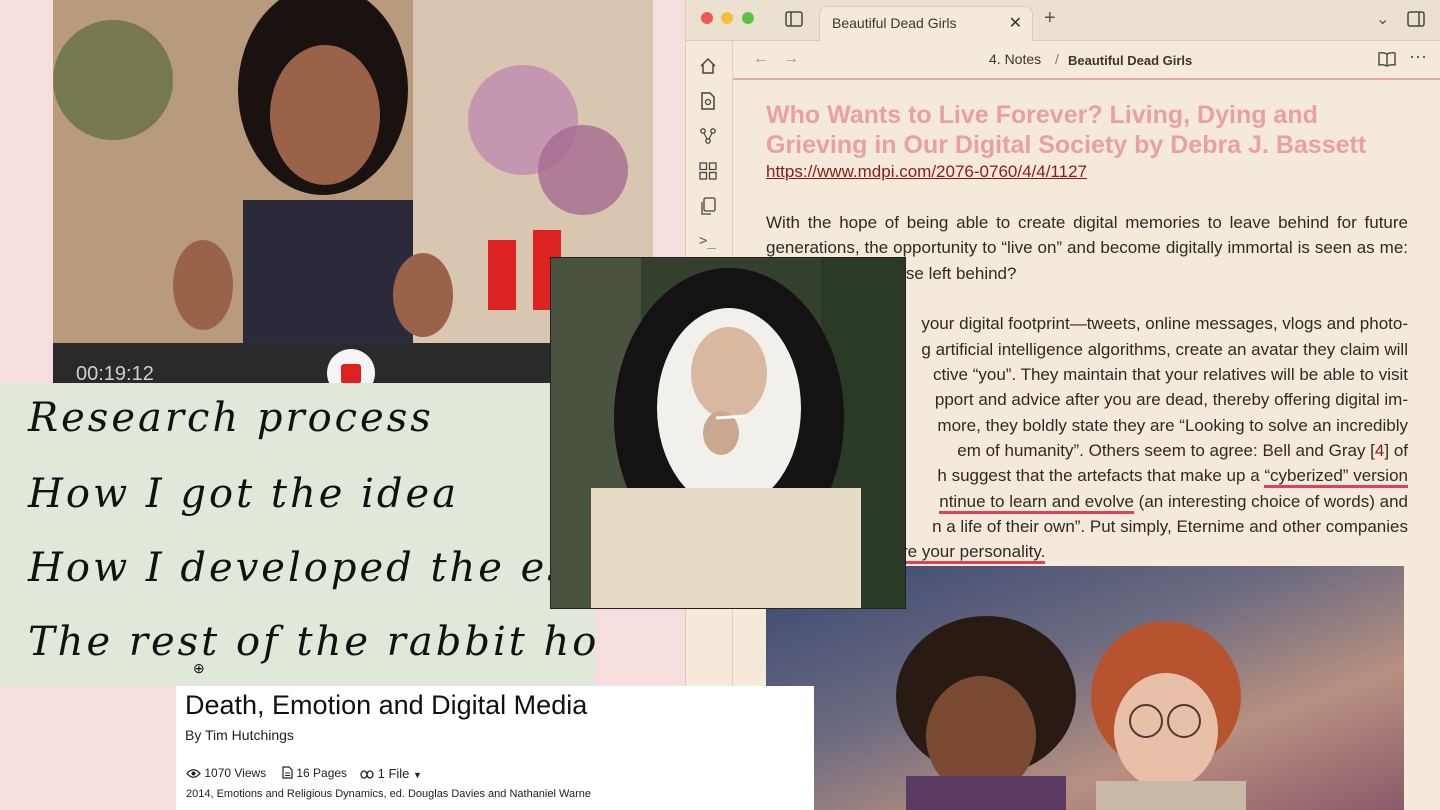 The height and width of the screenshot is (810, 1440). What do you see at coordinates (1416, 19) in the screenshot?
I see `right-sidebar-toggle-icon` at bounding box center [1416, 19].